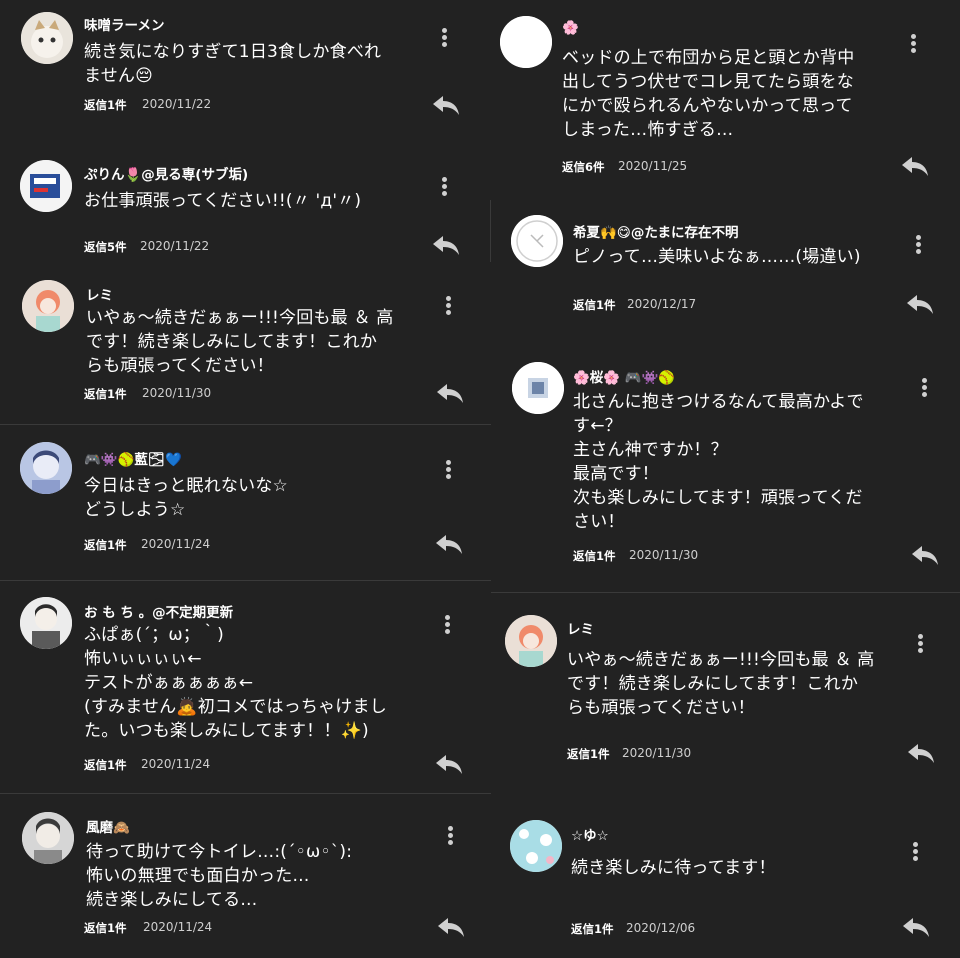  What do you see at coordinates (223, 201) in the screenshot?
I see `comment-body: お仕事頑張ってください!!(〃 'д'〃)` at bounding box center [223, 201].